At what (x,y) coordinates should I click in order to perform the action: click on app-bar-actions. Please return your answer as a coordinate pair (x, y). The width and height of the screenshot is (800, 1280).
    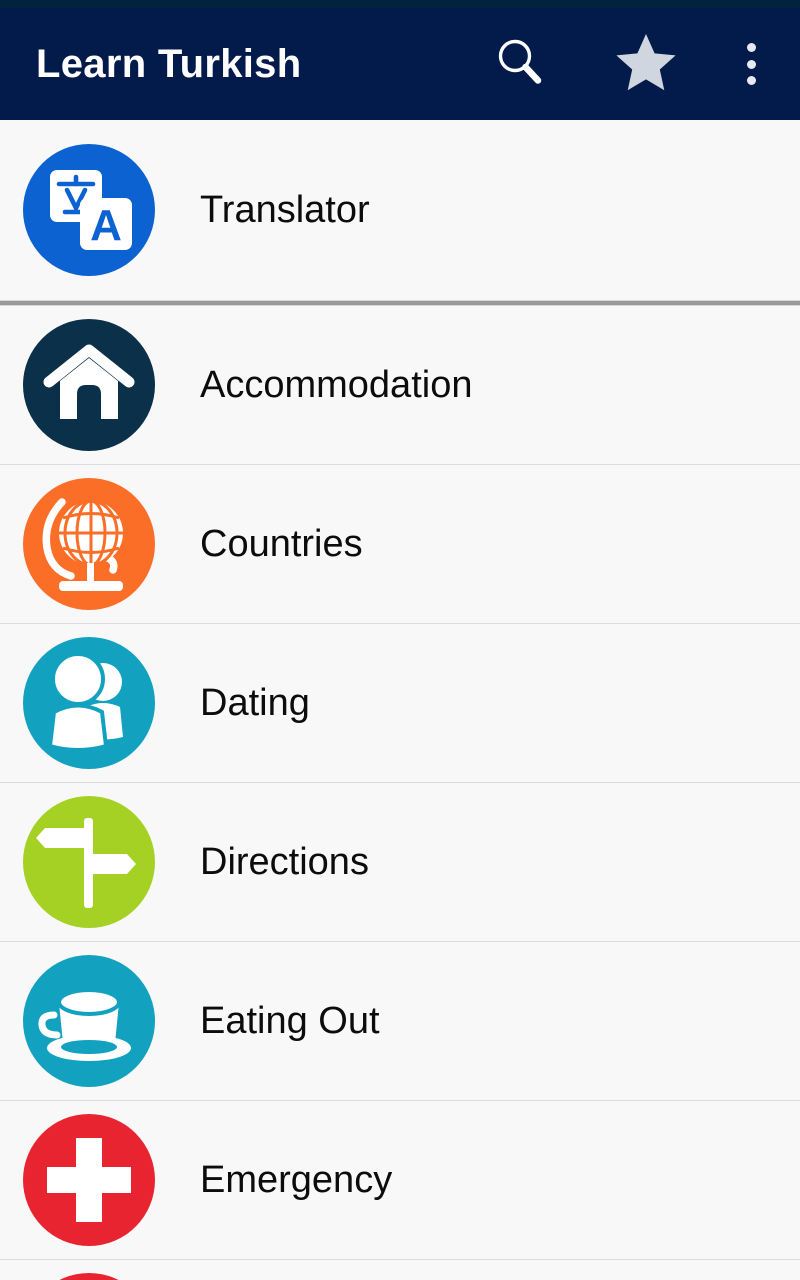
    Looking at the image, I should click on (636, 64).